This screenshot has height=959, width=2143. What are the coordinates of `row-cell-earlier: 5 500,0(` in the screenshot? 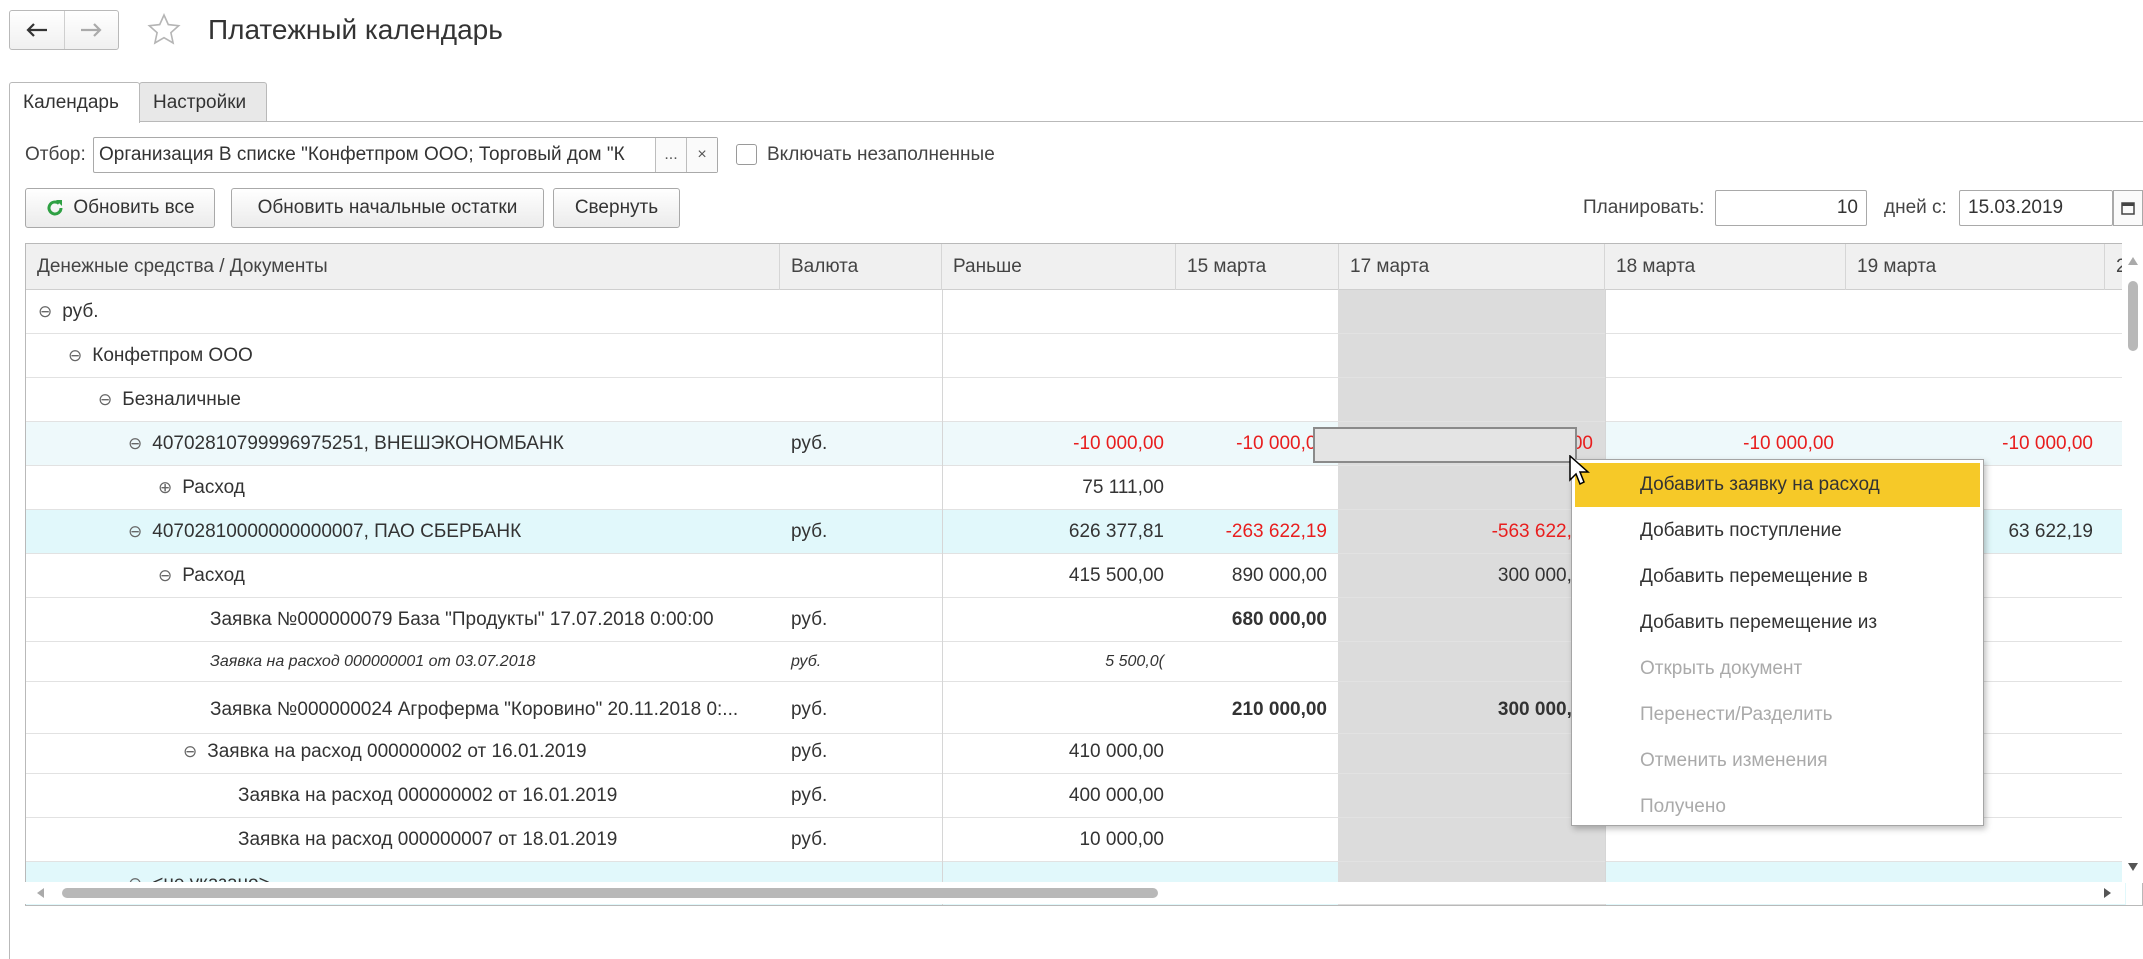 It's located at (1059, 661).